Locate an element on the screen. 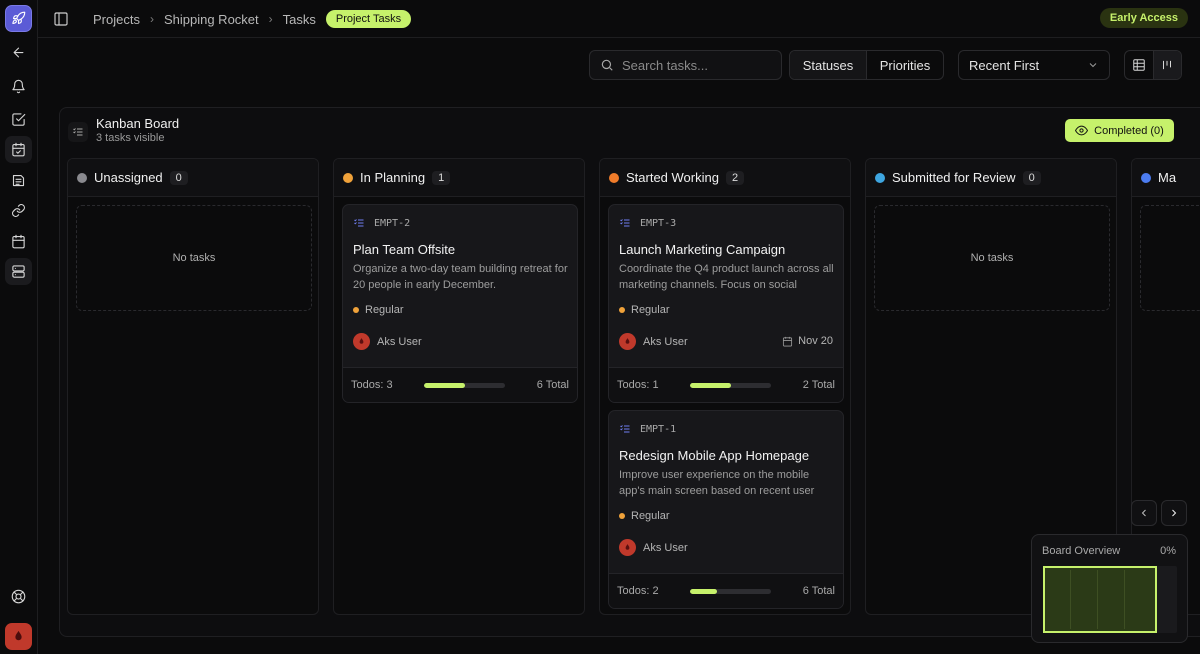 The height and width of the screenshot is (654, 1200). todos-label: Todos: 2 is located at coordinates (638, 591).